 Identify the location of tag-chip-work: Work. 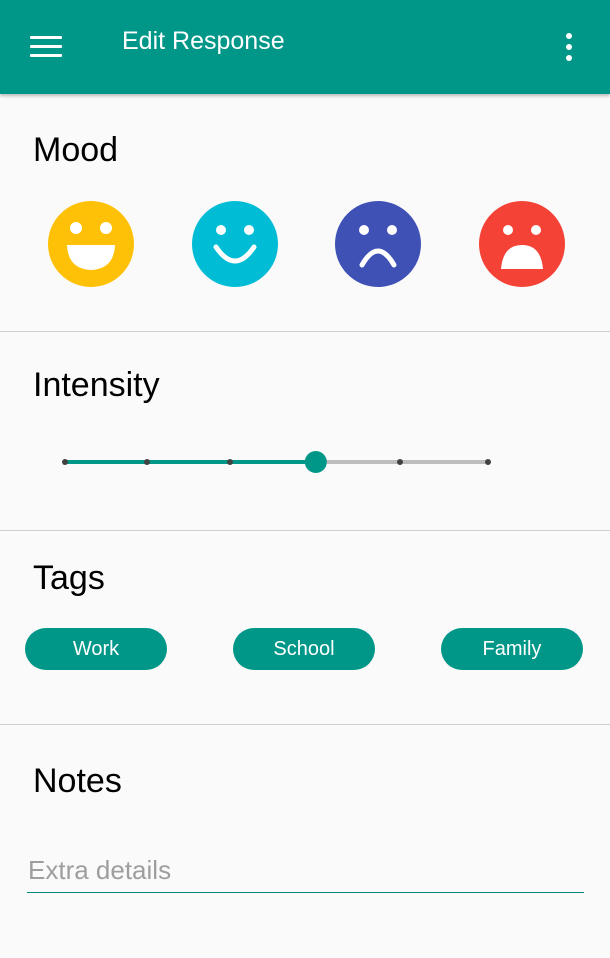
(96, 649).